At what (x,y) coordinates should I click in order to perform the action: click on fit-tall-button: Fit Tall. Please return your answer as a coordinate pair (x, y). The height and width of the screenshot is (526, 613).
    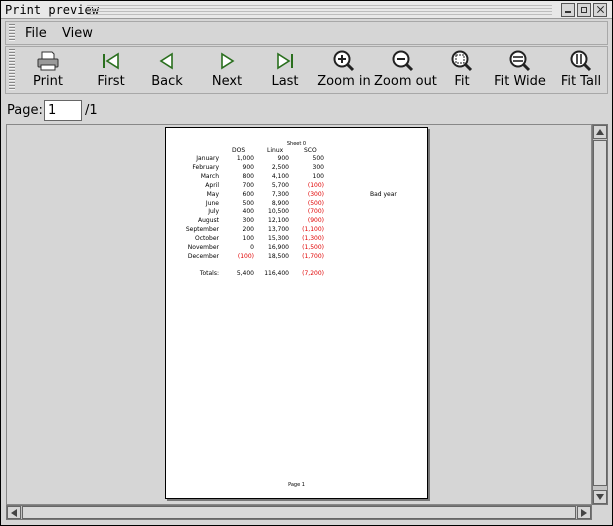
    Looking at the image, I should click on (581, 71).